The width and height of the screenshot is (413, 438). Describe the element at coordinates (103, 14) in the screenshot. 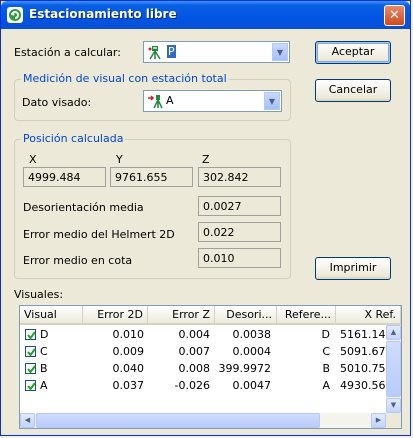

I see `window-title: Estacionamiento libre` at that location.